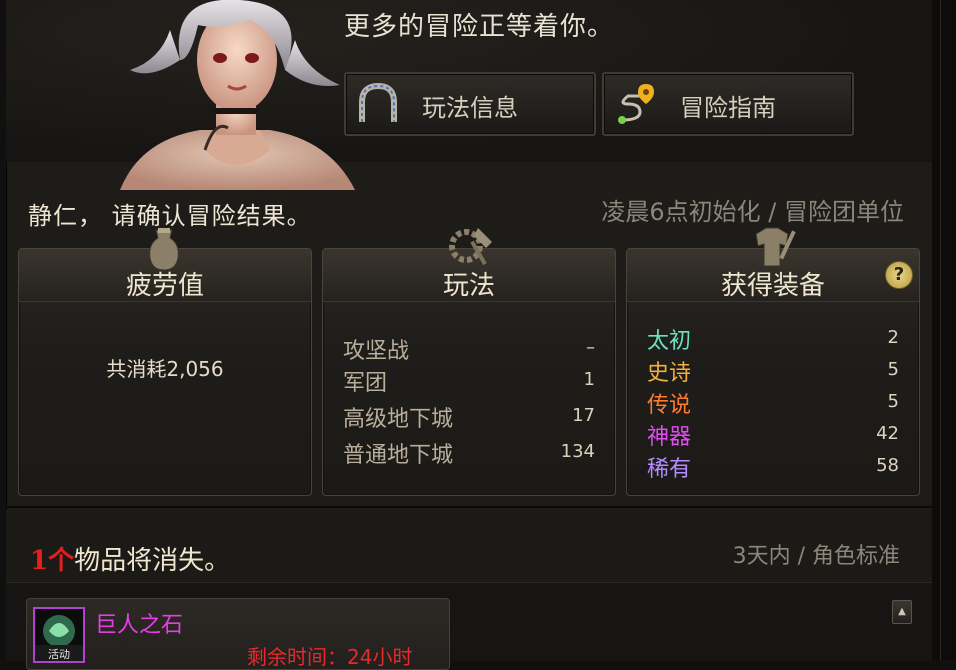 This screenshot has height=670, width=956. I want to click on adventure-guide-button: 冒险指南, so click(728, 104).